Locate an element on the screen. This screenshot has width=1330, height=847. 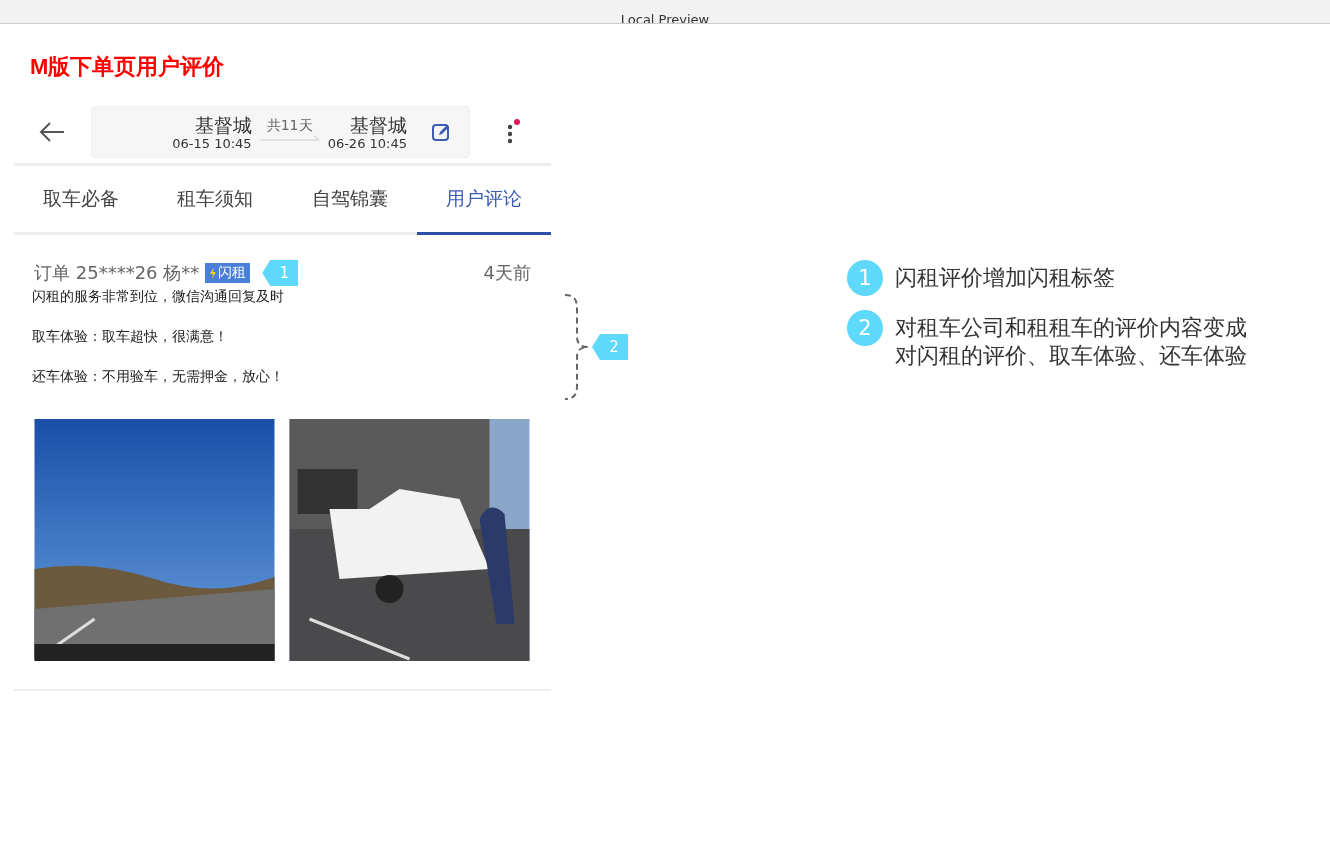
duration-label: 共11天 is located at coordinates (289, 126).